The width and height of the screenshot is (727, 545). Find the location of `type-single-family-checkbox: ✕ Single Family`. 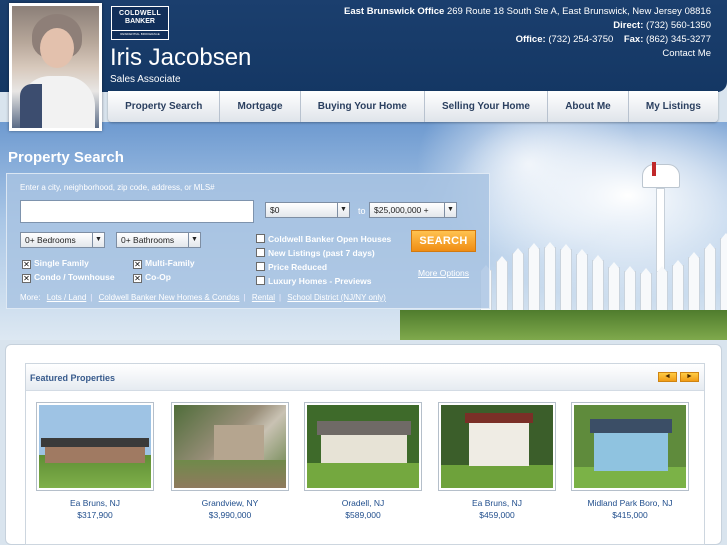

type-single-family-checkbox: ✕ Single Family is located at coordinates (55, 263).